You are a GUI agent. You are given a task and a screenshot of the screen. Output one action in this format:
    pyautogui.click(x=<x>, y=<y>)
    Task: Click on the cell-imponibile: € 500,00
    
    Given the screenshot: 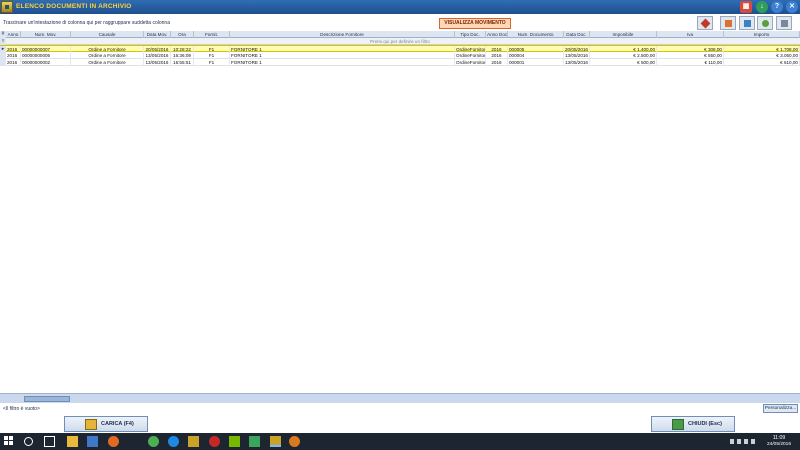 What is the action you would take?
    pyautogui.click(x=623, y=62)
    